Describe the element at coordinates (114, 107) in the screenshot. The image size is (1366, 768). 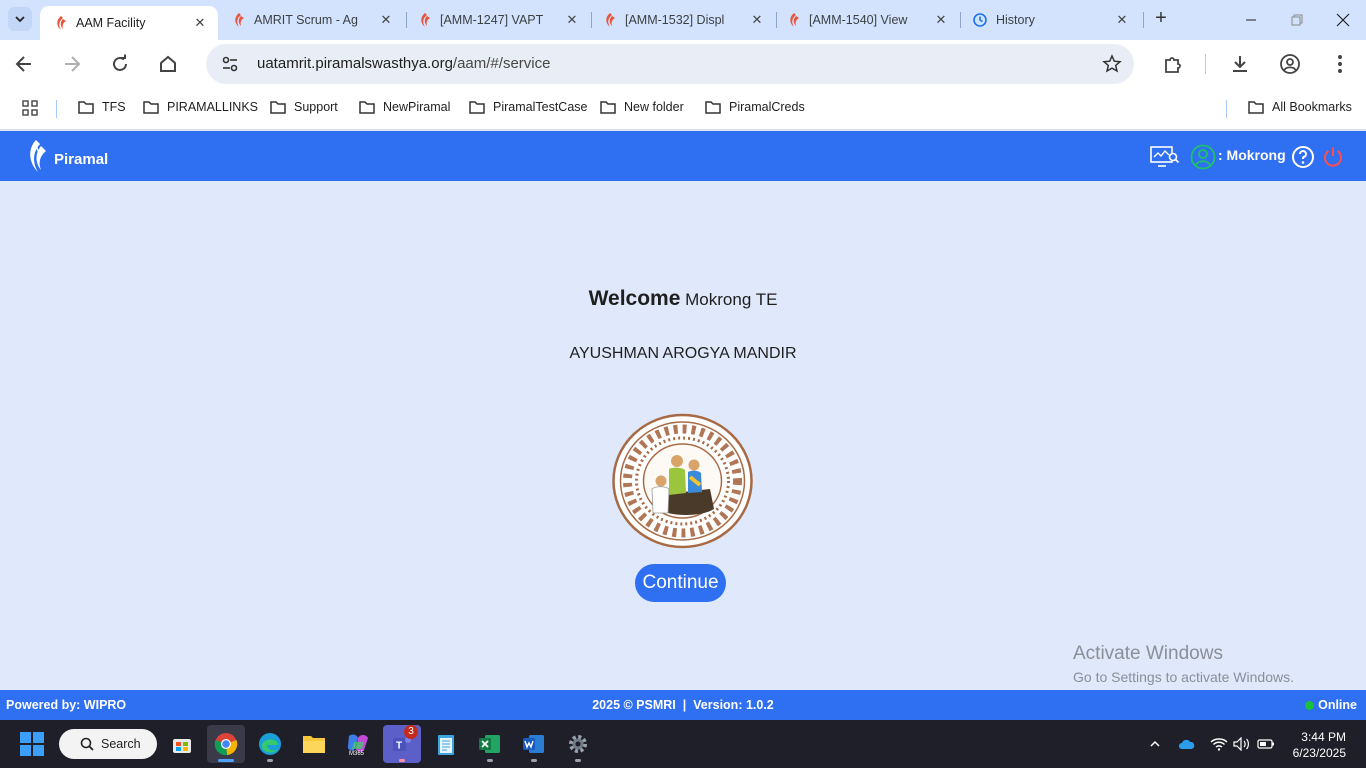
I see `bookmark-label: TFS` at that location.